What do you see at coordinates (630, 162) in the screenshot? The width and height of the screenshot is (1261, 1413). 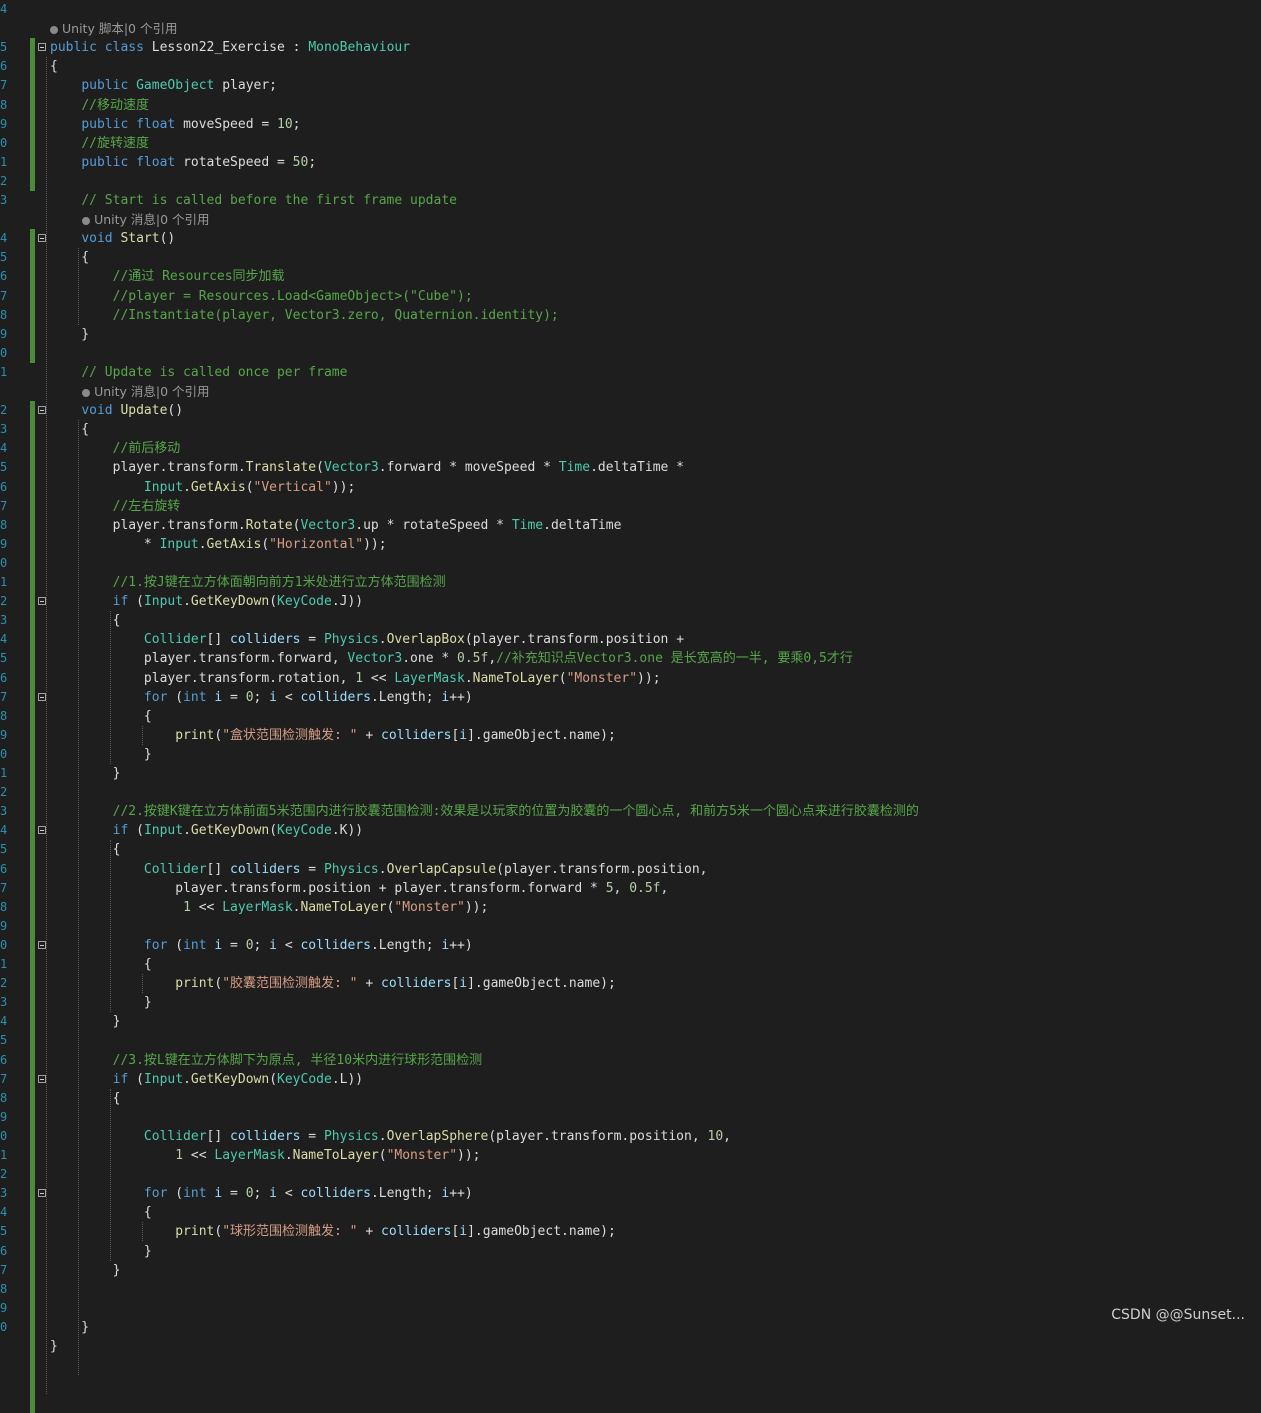 I see `code-line: 1 public float rotateSpeed = 50;` at bounding box center [630, 162].